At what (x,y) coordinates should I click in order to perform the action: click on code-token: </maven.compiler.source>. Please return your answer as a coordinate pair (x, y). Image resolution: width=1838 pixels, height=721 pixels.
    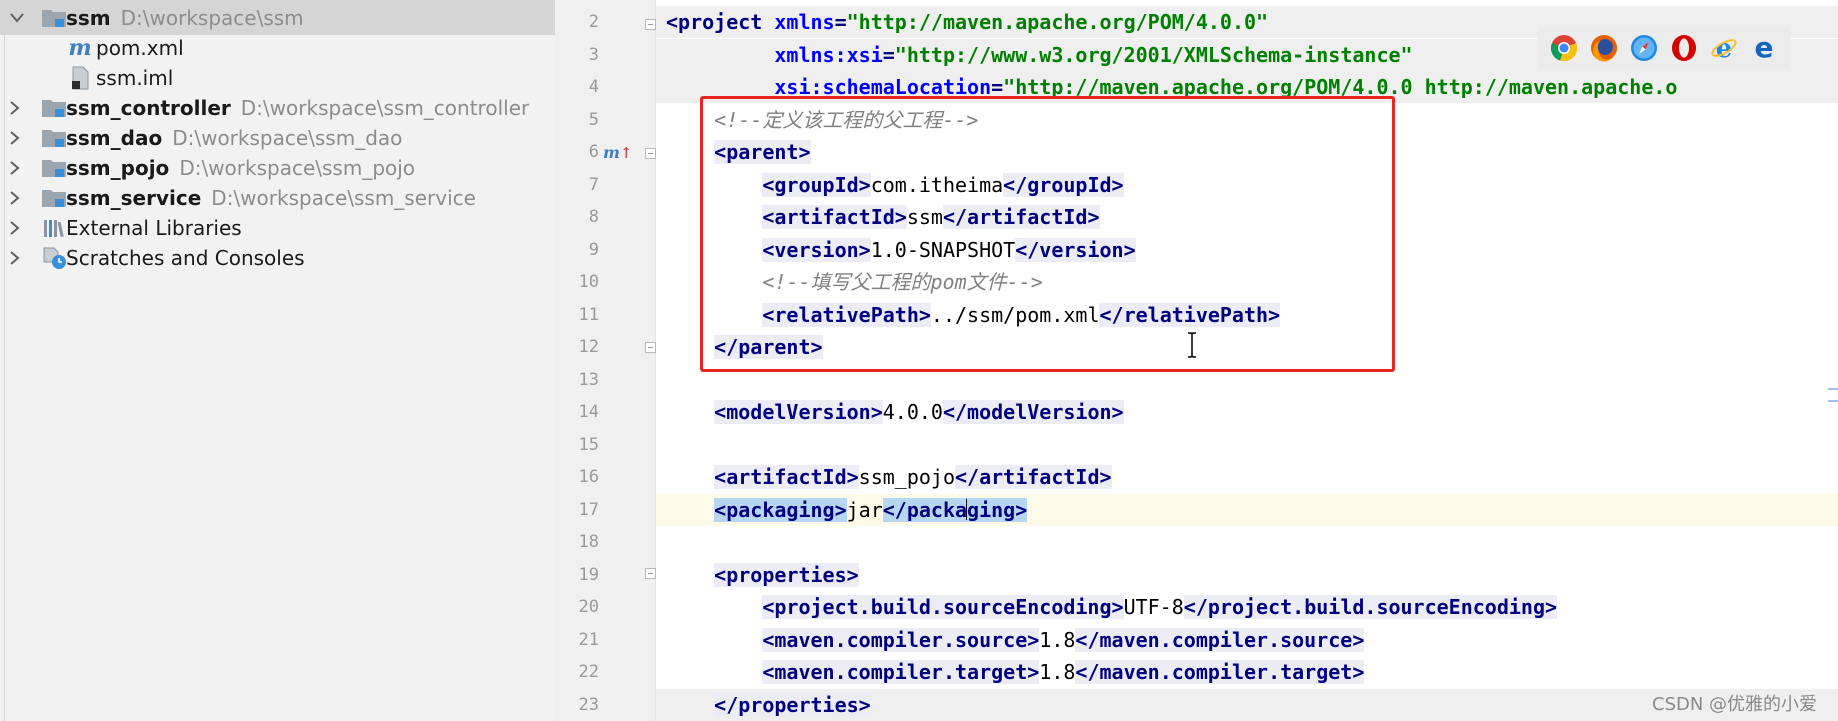
    Looking at the image, I should click on (1220, 639).